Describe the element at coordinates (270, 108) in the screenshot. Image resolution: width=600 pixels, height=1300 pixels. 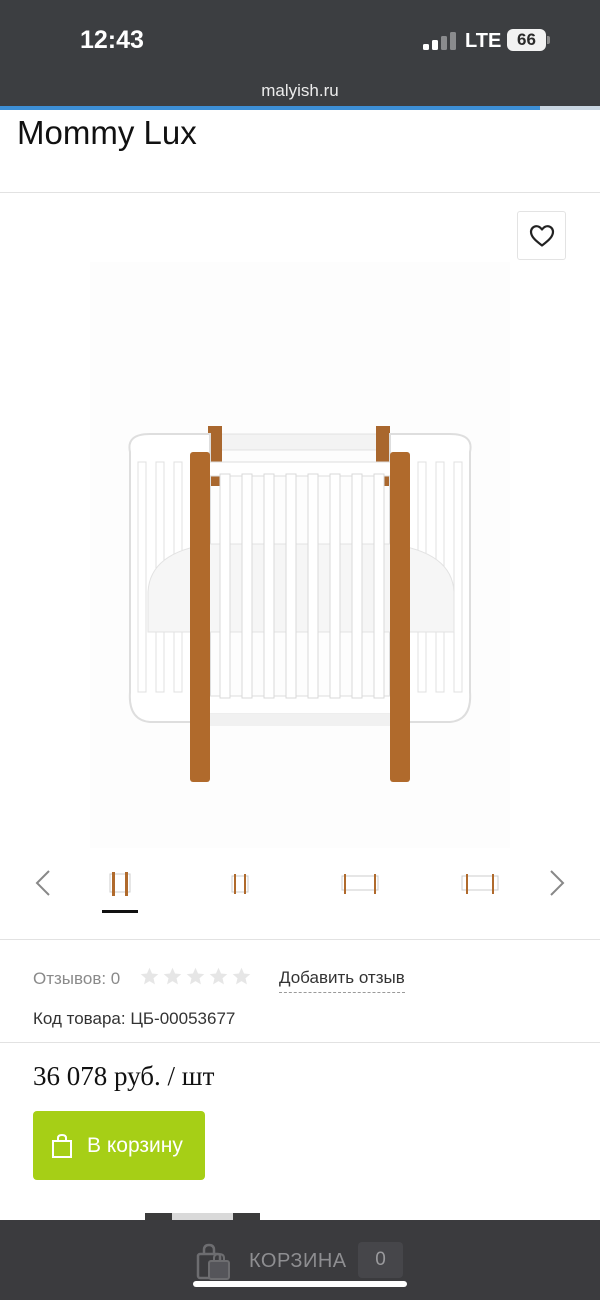
I see `page-load-progress-fill` at that location.